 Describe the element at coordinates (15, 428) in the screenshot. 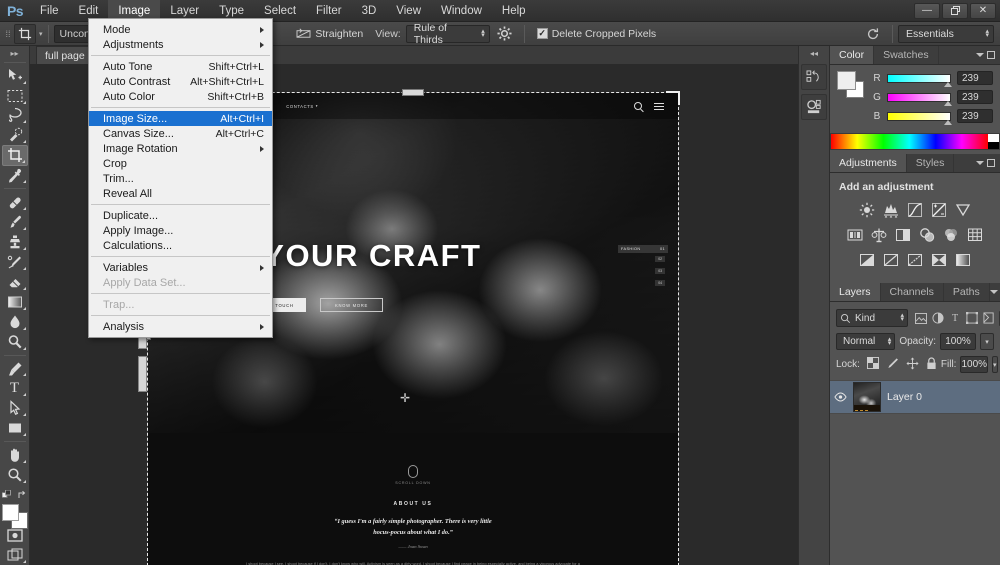

I see `rectangle-tool` at that location.